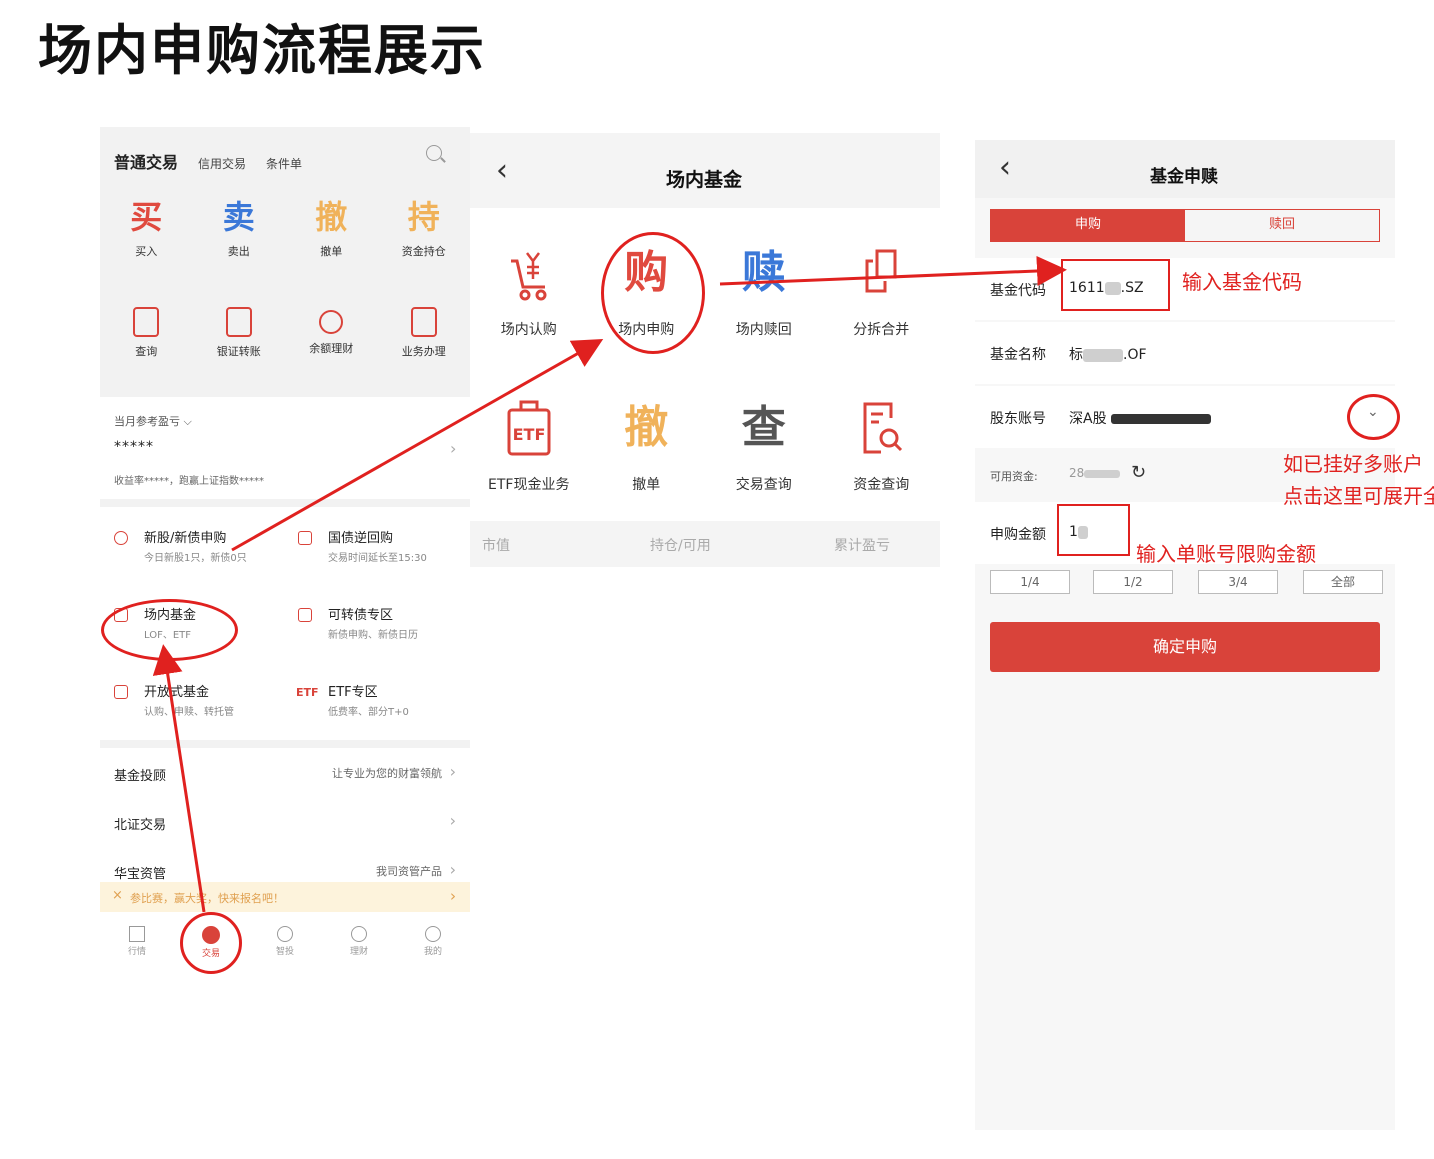 This screenshot has height=1159, width=1434. Describe the element at coordinates (417, 445) in the screenshot. I see `arrow-fund-to-purchase` at that location.